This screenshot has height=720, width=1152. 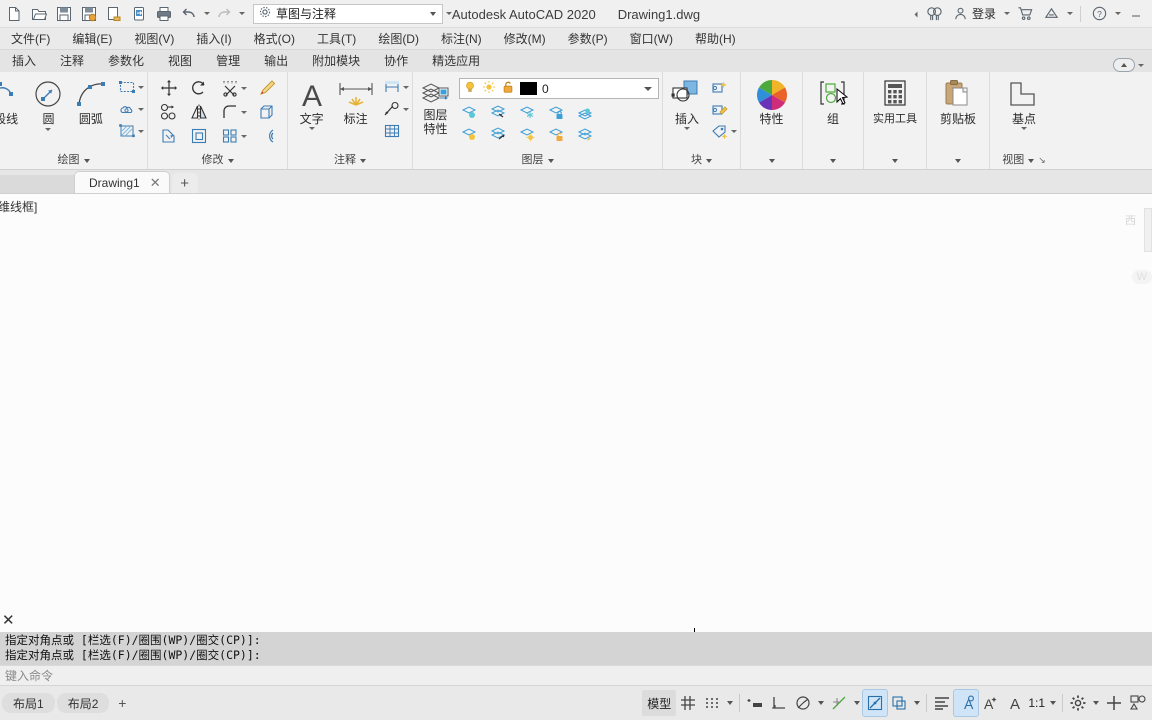 I want to click on tab-output: 输出, so click(x=276, y=61).